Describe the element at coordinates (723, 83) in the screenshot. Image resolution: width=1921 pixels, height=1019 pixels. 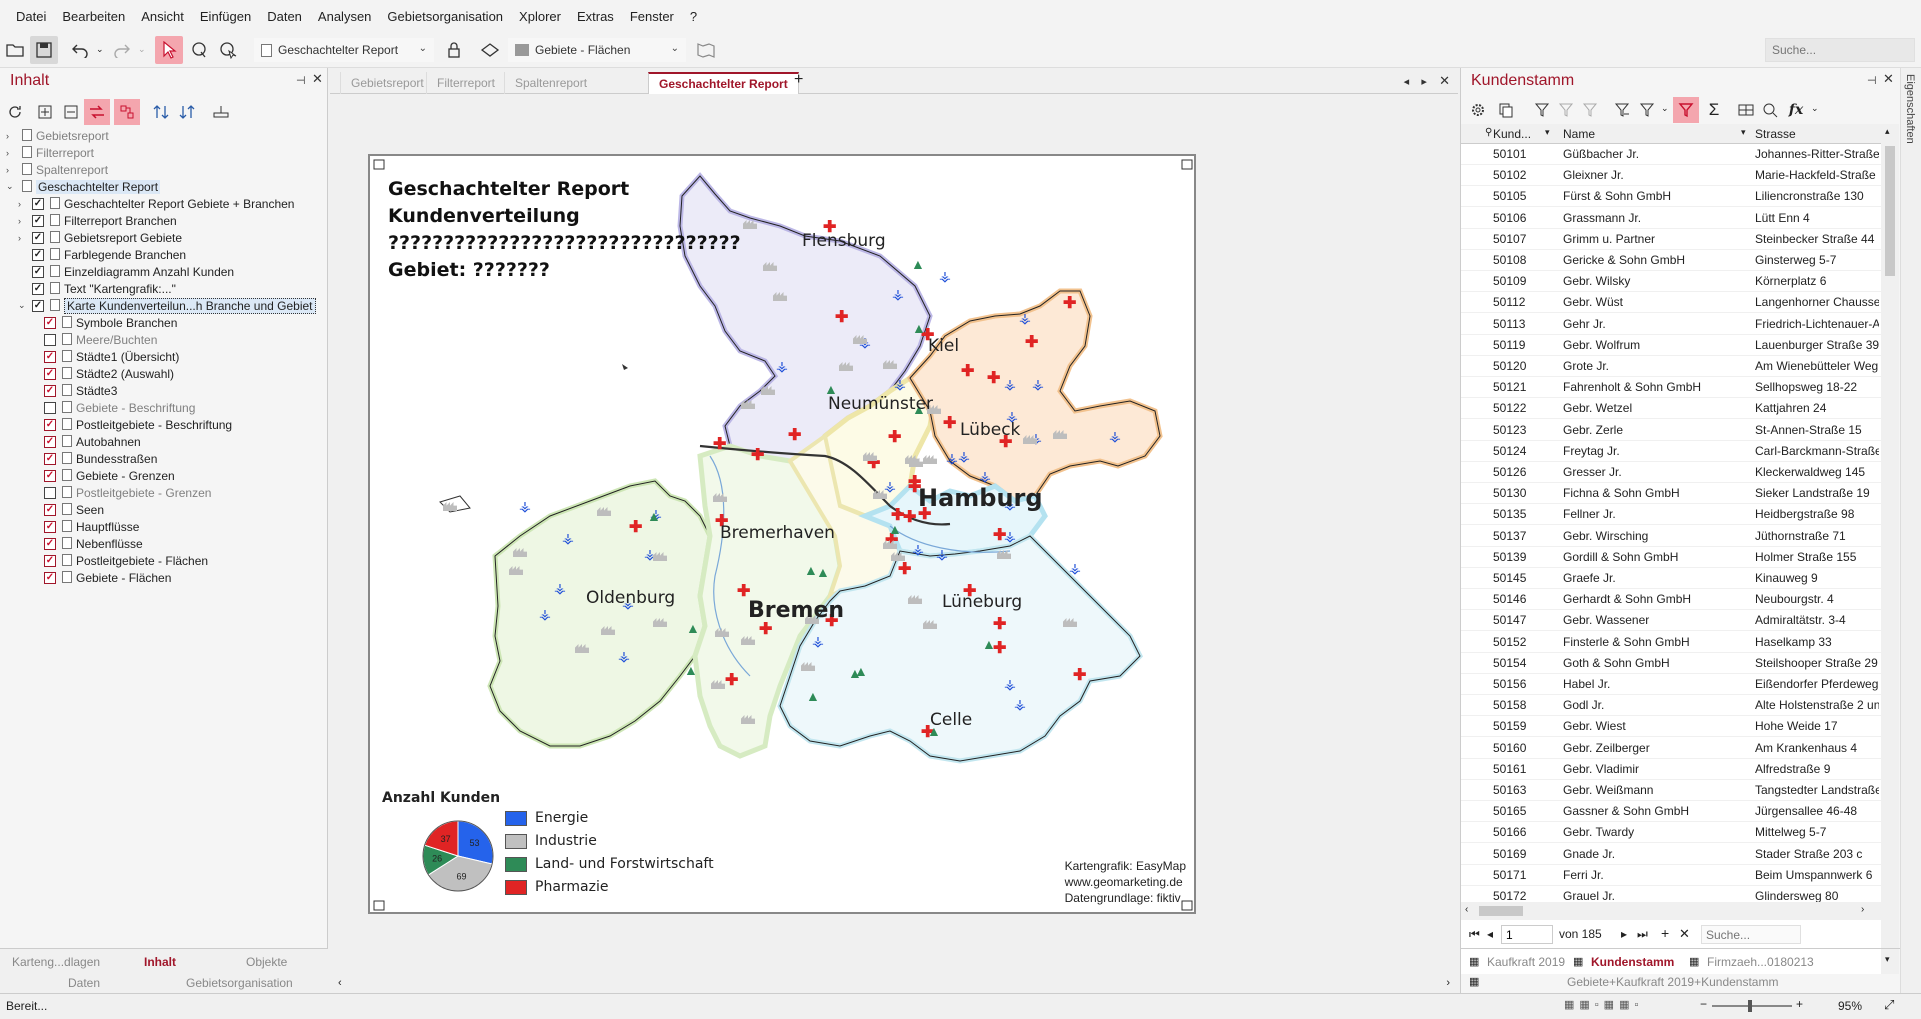
I see `tab-geschachtelter-report: Geschachtelter Report` at that location.